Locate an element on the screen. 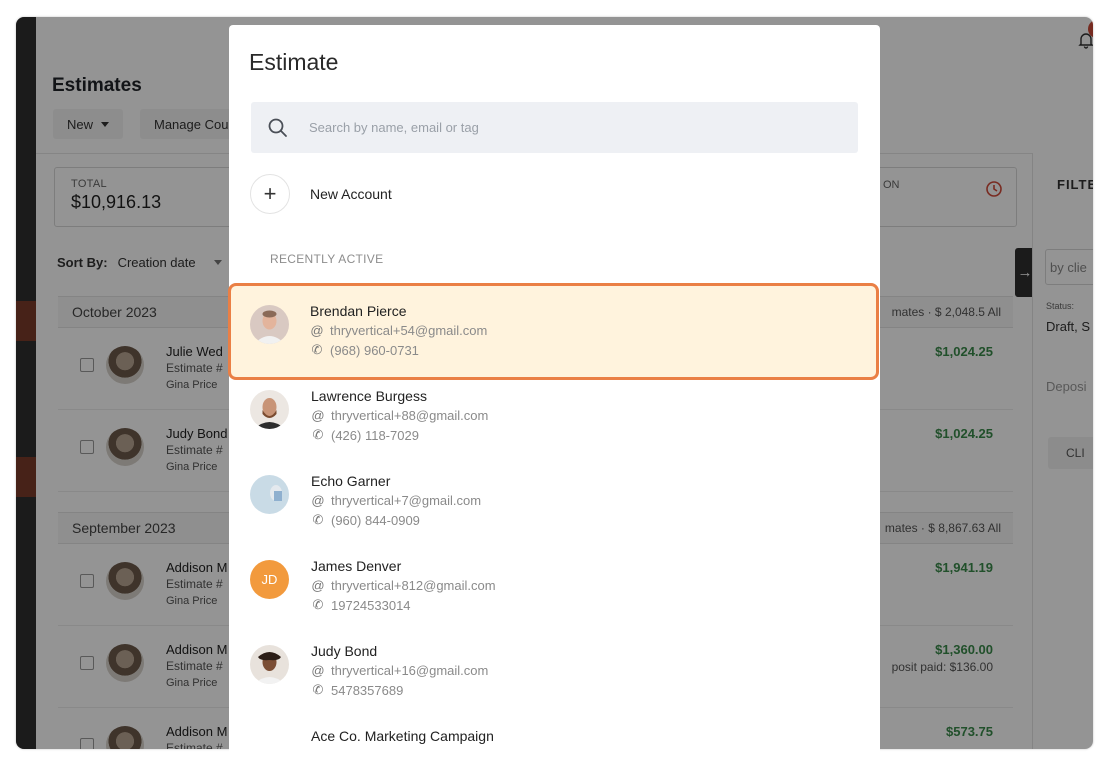 This screenshot has height=774, width=1114. contact-name: Ace Co. Marketing Campaign is located at coordinates (402, 736).